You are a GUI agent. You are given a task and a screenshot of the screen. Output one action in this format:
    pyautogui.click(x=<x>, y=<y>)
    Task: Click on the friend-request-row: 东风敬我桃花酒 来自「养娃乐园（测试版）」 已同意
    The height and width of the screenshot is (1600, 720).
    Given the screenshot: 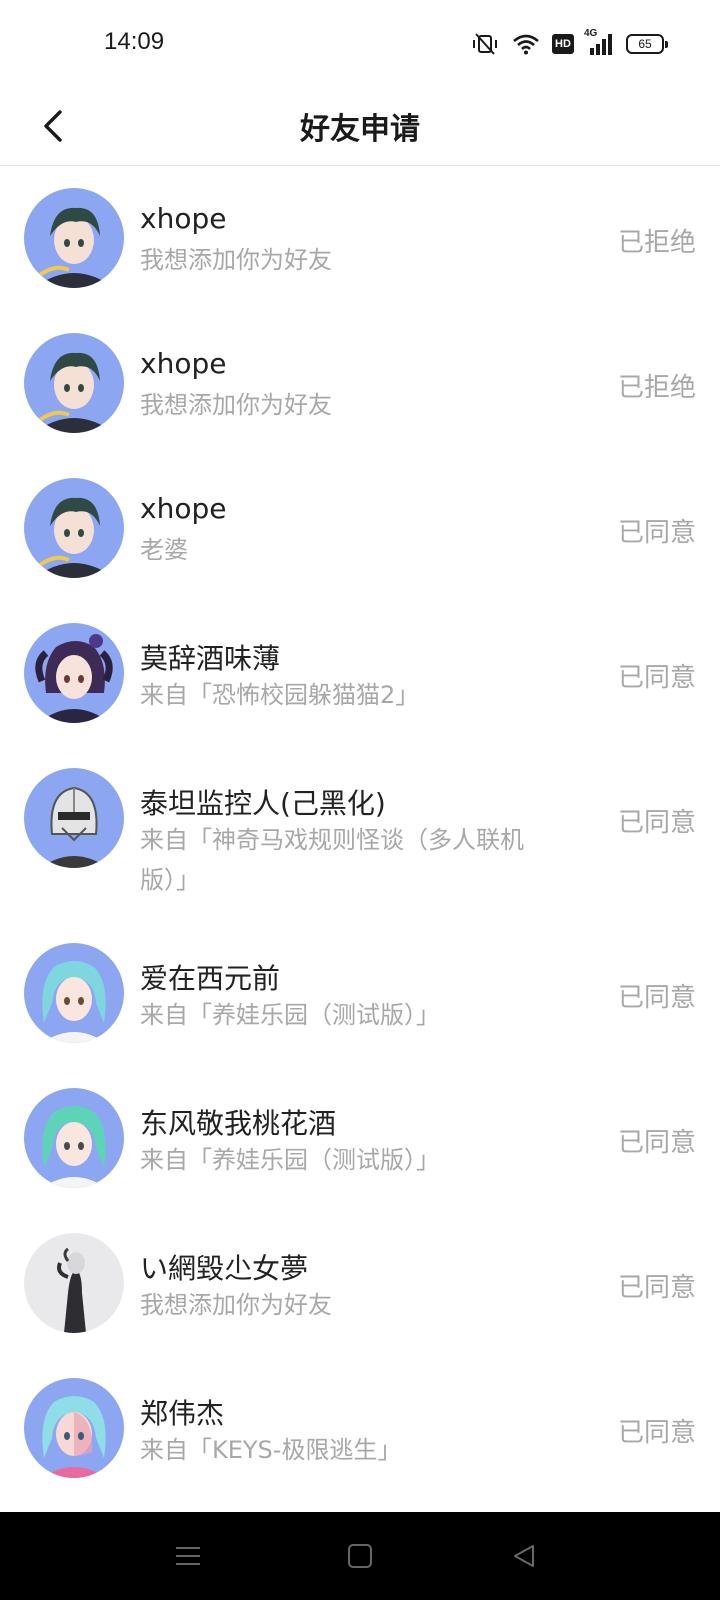 What is the action you would take?
    pyautogui.click(x=360, y=1148)
    